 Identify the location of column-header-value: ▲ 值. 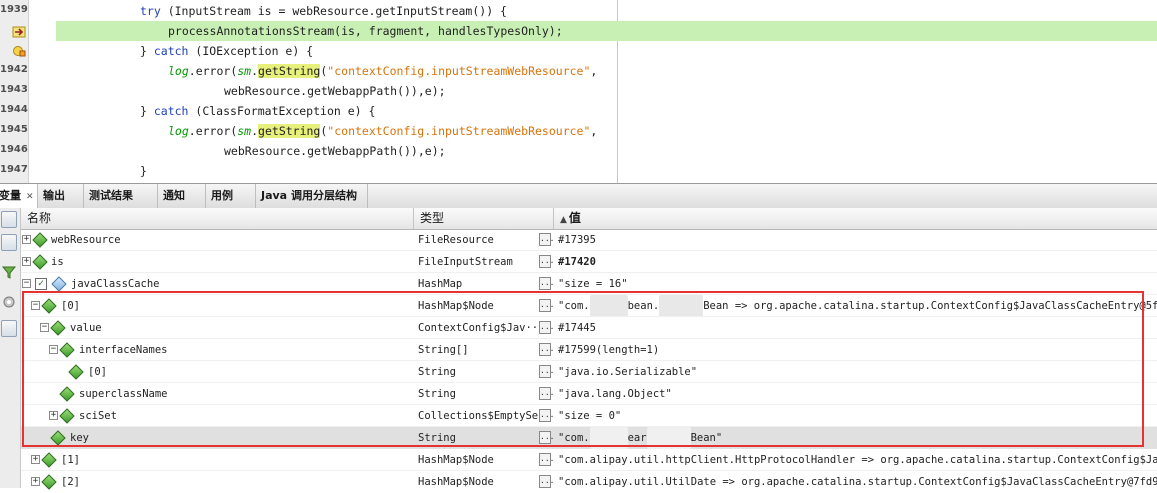
(855, 218).